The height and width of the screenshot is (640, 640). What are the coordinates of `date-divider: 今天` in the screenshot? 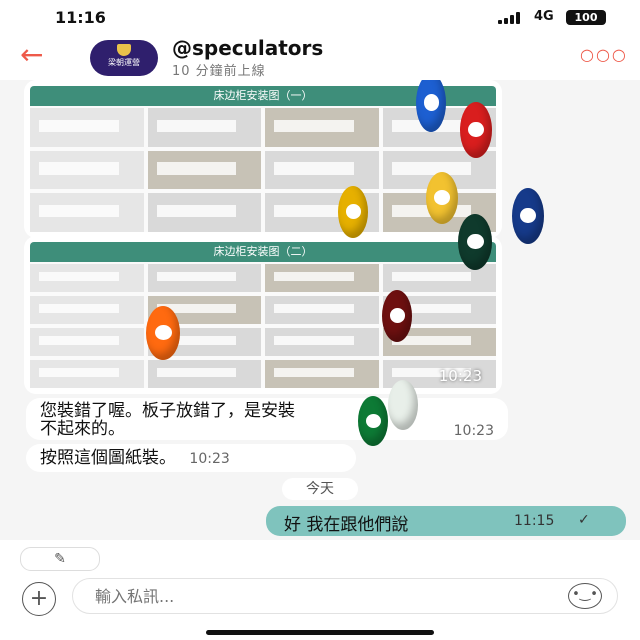 It's located at (320, 489).